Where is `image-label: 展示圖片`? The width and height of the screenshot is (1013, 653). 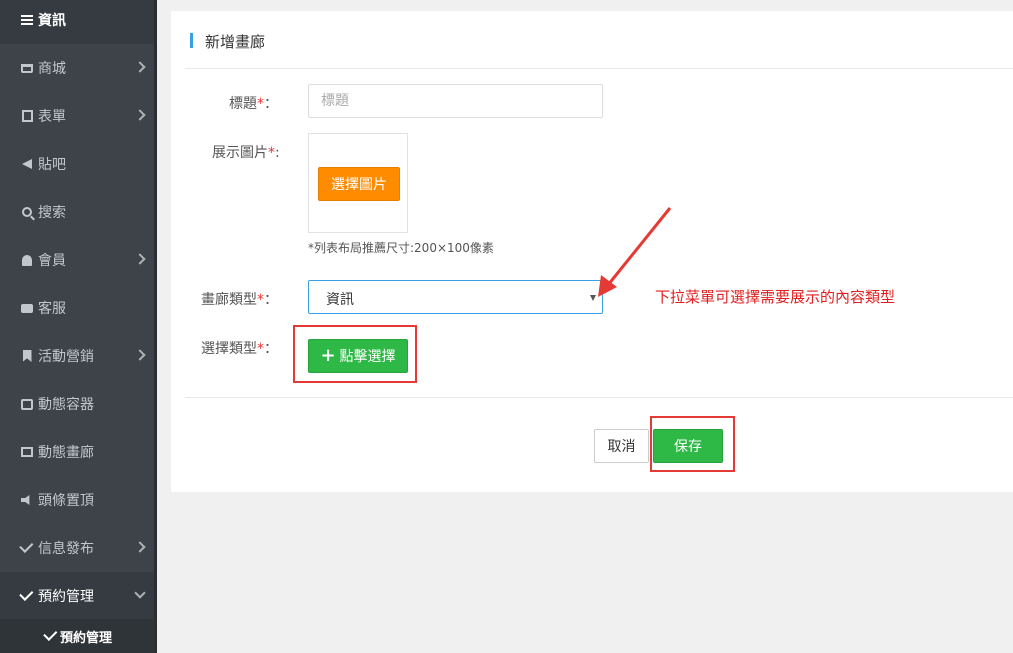 image-label: 展示圖片 is located at coordinates (240, 153).